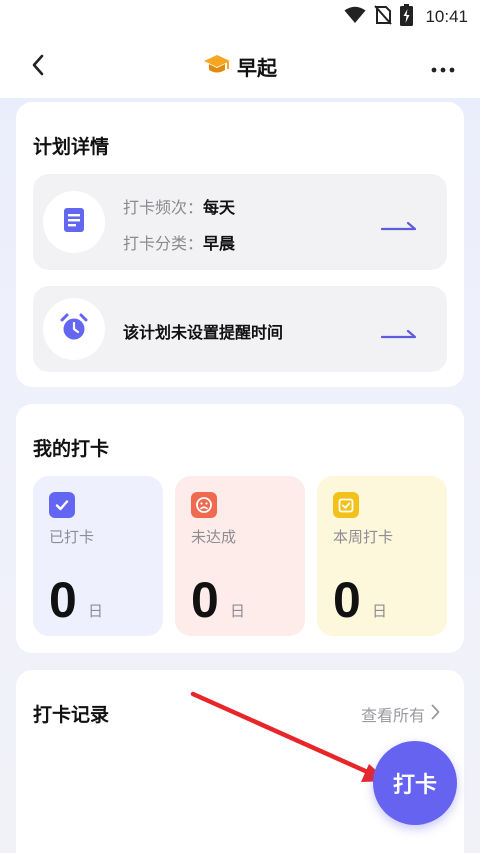 This screenshot has width=480, height=853. What do you see at coordinates (71, 449) in the screenshot?
I see `my-checkin-title: 我的打卡` at bounding box center [71, 449].